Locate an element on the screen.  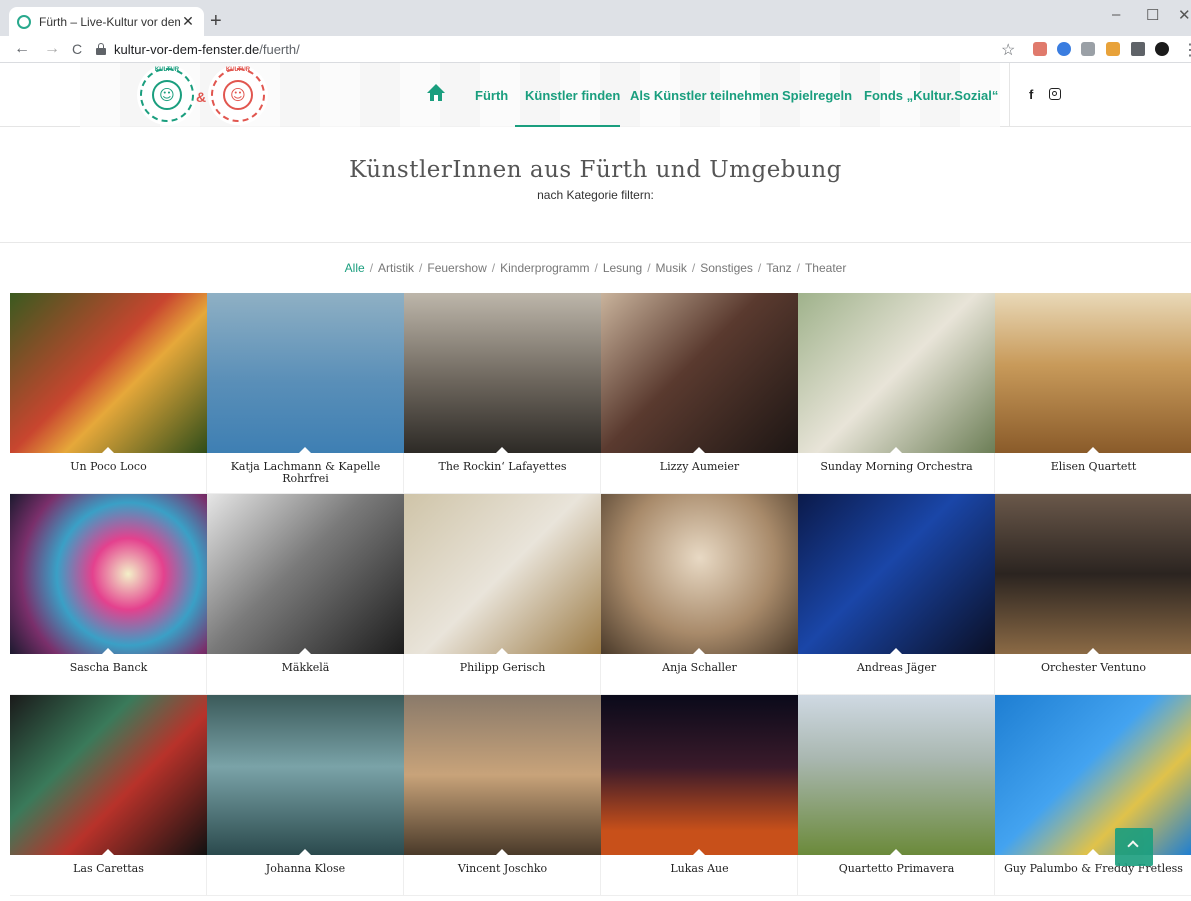
filter-lesung: Lesung is located at coordinates (622, 268).